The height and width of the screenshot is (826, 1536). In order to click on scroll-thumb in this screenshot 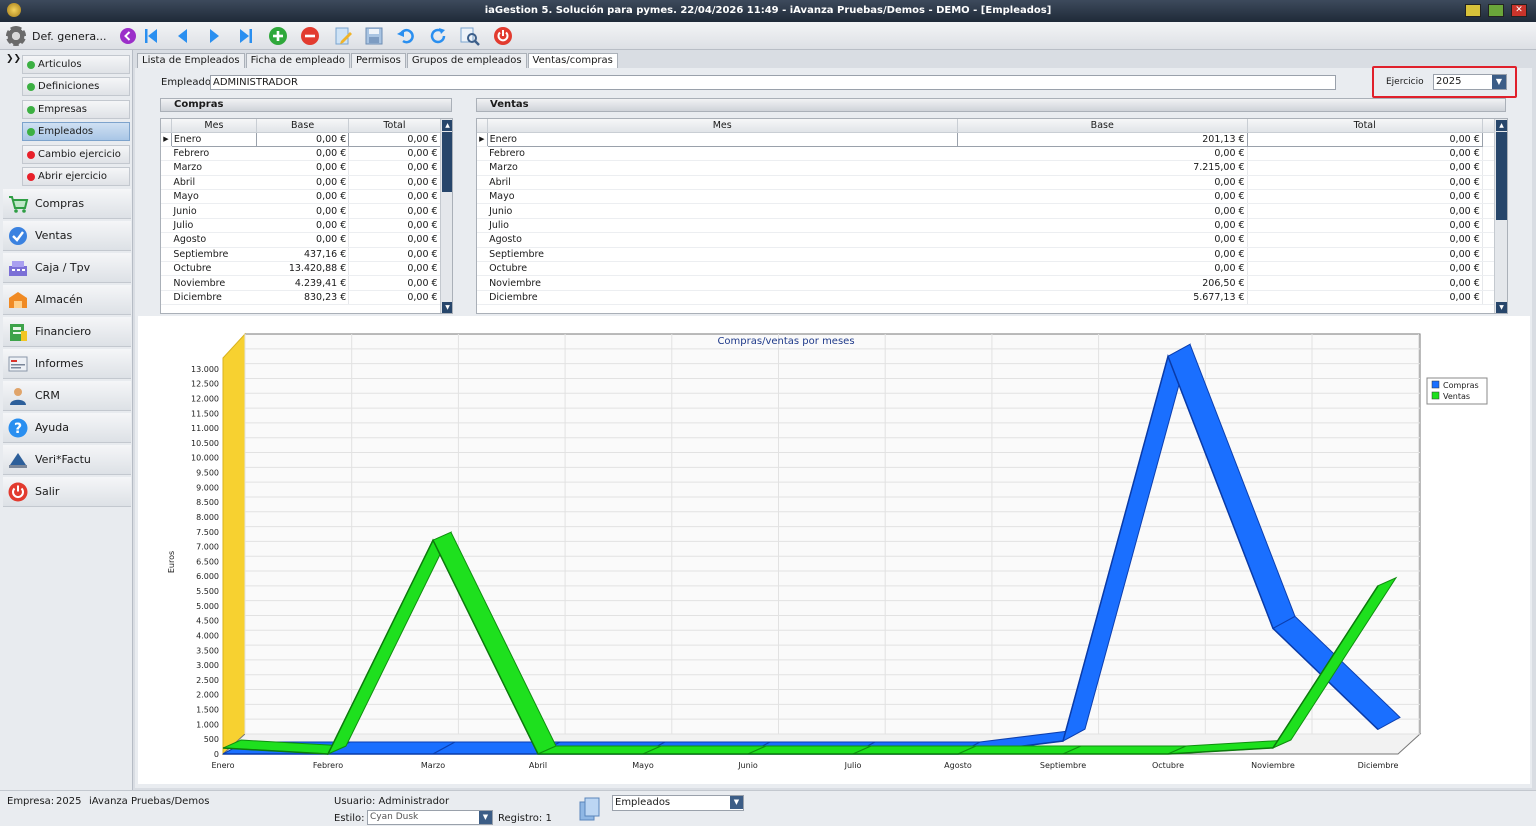, I will do `click(1501, 176)`.